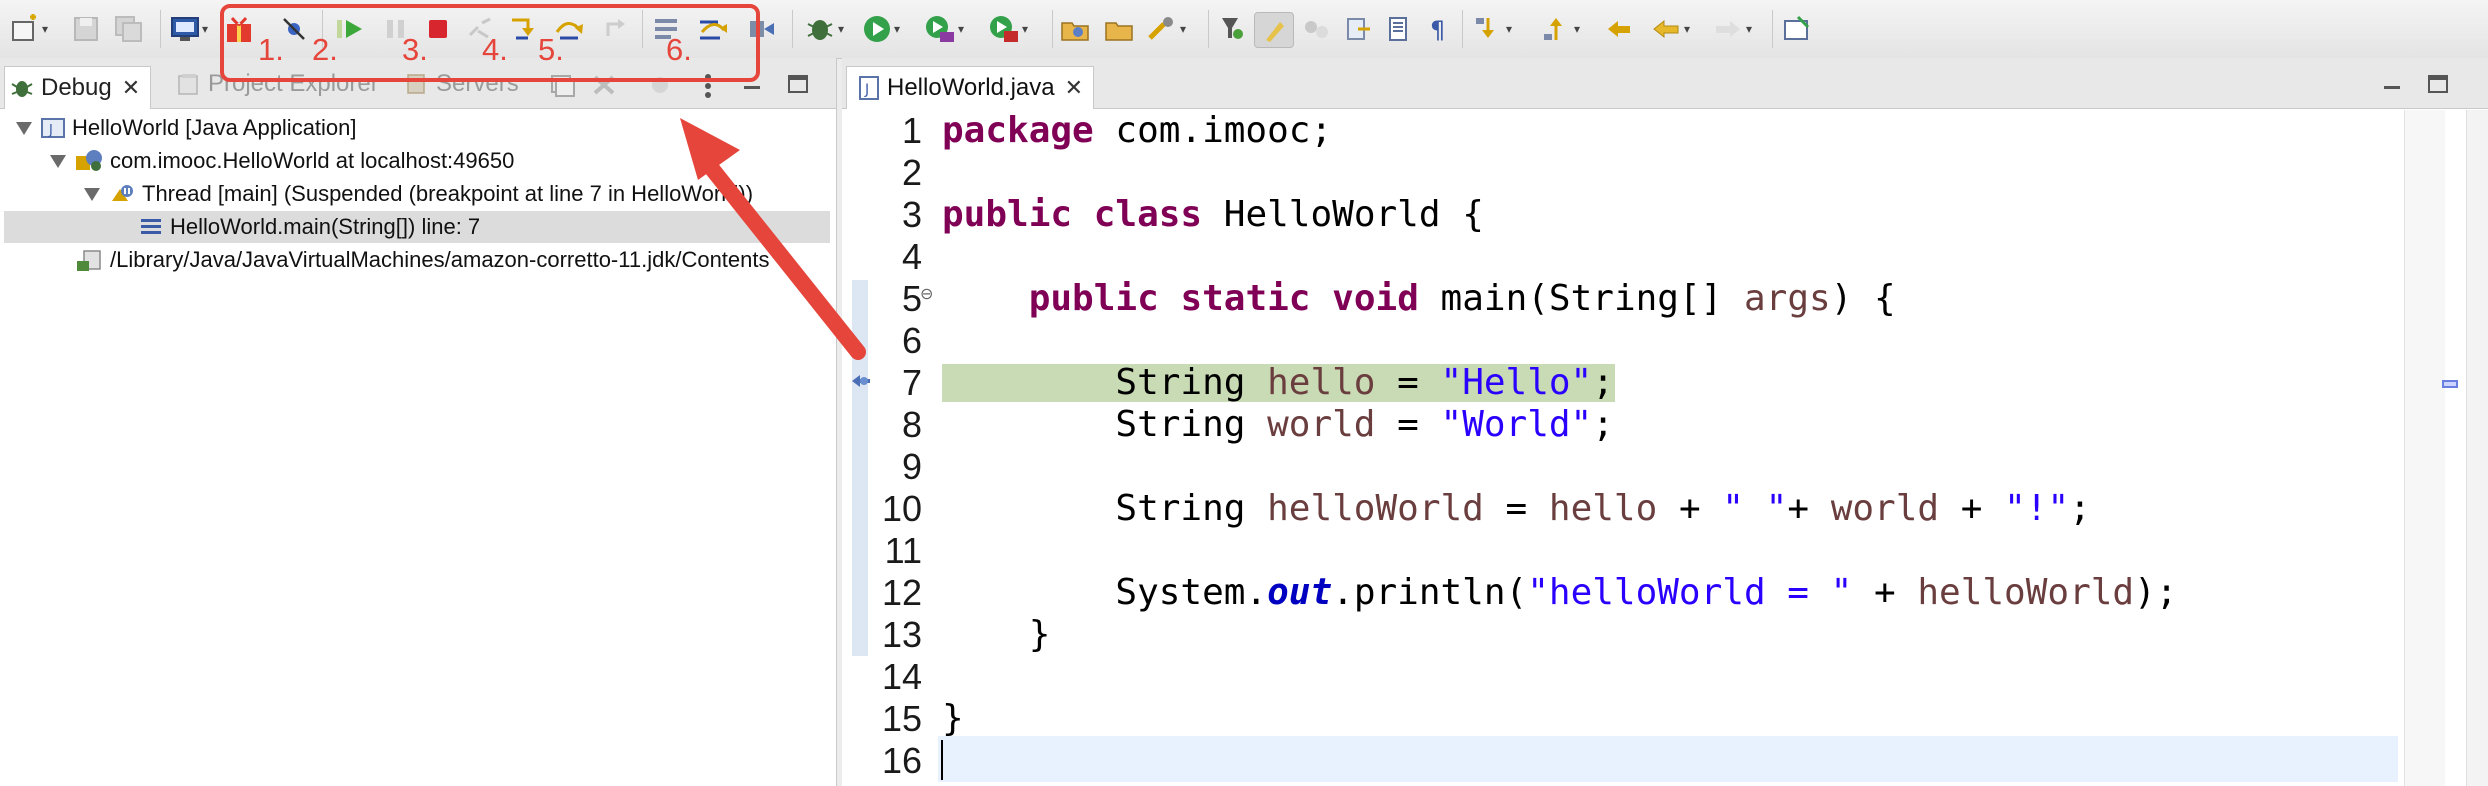 Image resolution: width=2488 pixels, height=786 pixels. I want to click on annotation-arrow, so click(773, 239).